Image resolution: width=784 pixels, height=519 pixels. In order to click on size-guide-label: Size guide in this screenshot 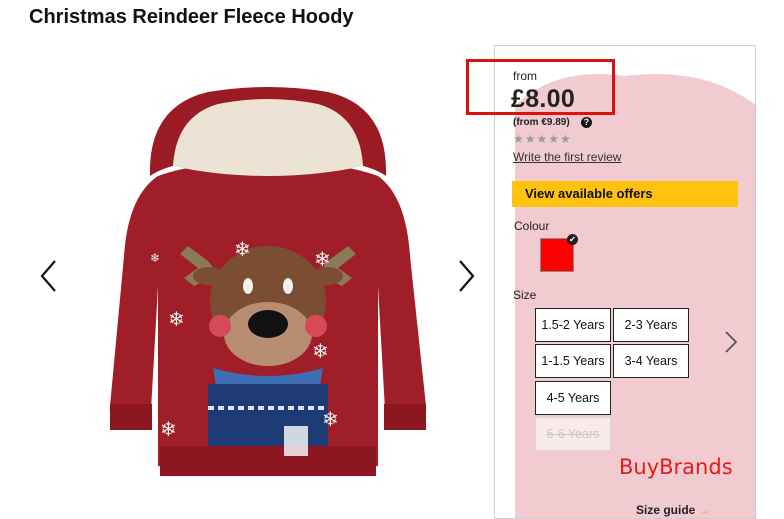, I will do `click(666, 510)`.